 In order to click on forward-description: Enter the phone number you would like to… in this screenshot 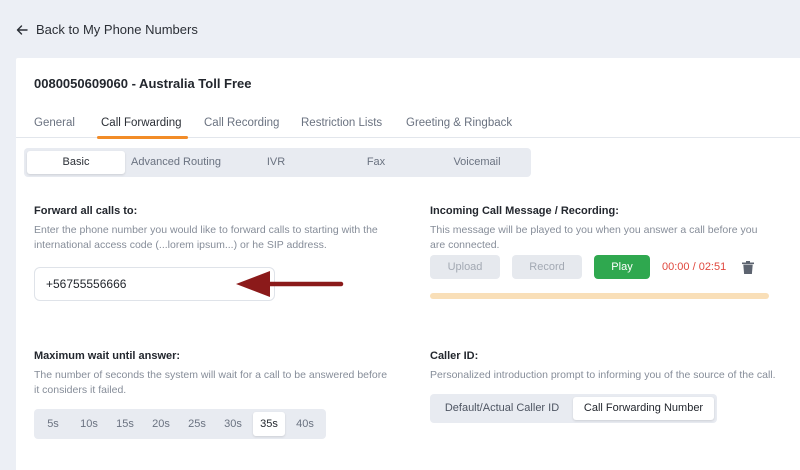, I will do `click(206, 237)`.